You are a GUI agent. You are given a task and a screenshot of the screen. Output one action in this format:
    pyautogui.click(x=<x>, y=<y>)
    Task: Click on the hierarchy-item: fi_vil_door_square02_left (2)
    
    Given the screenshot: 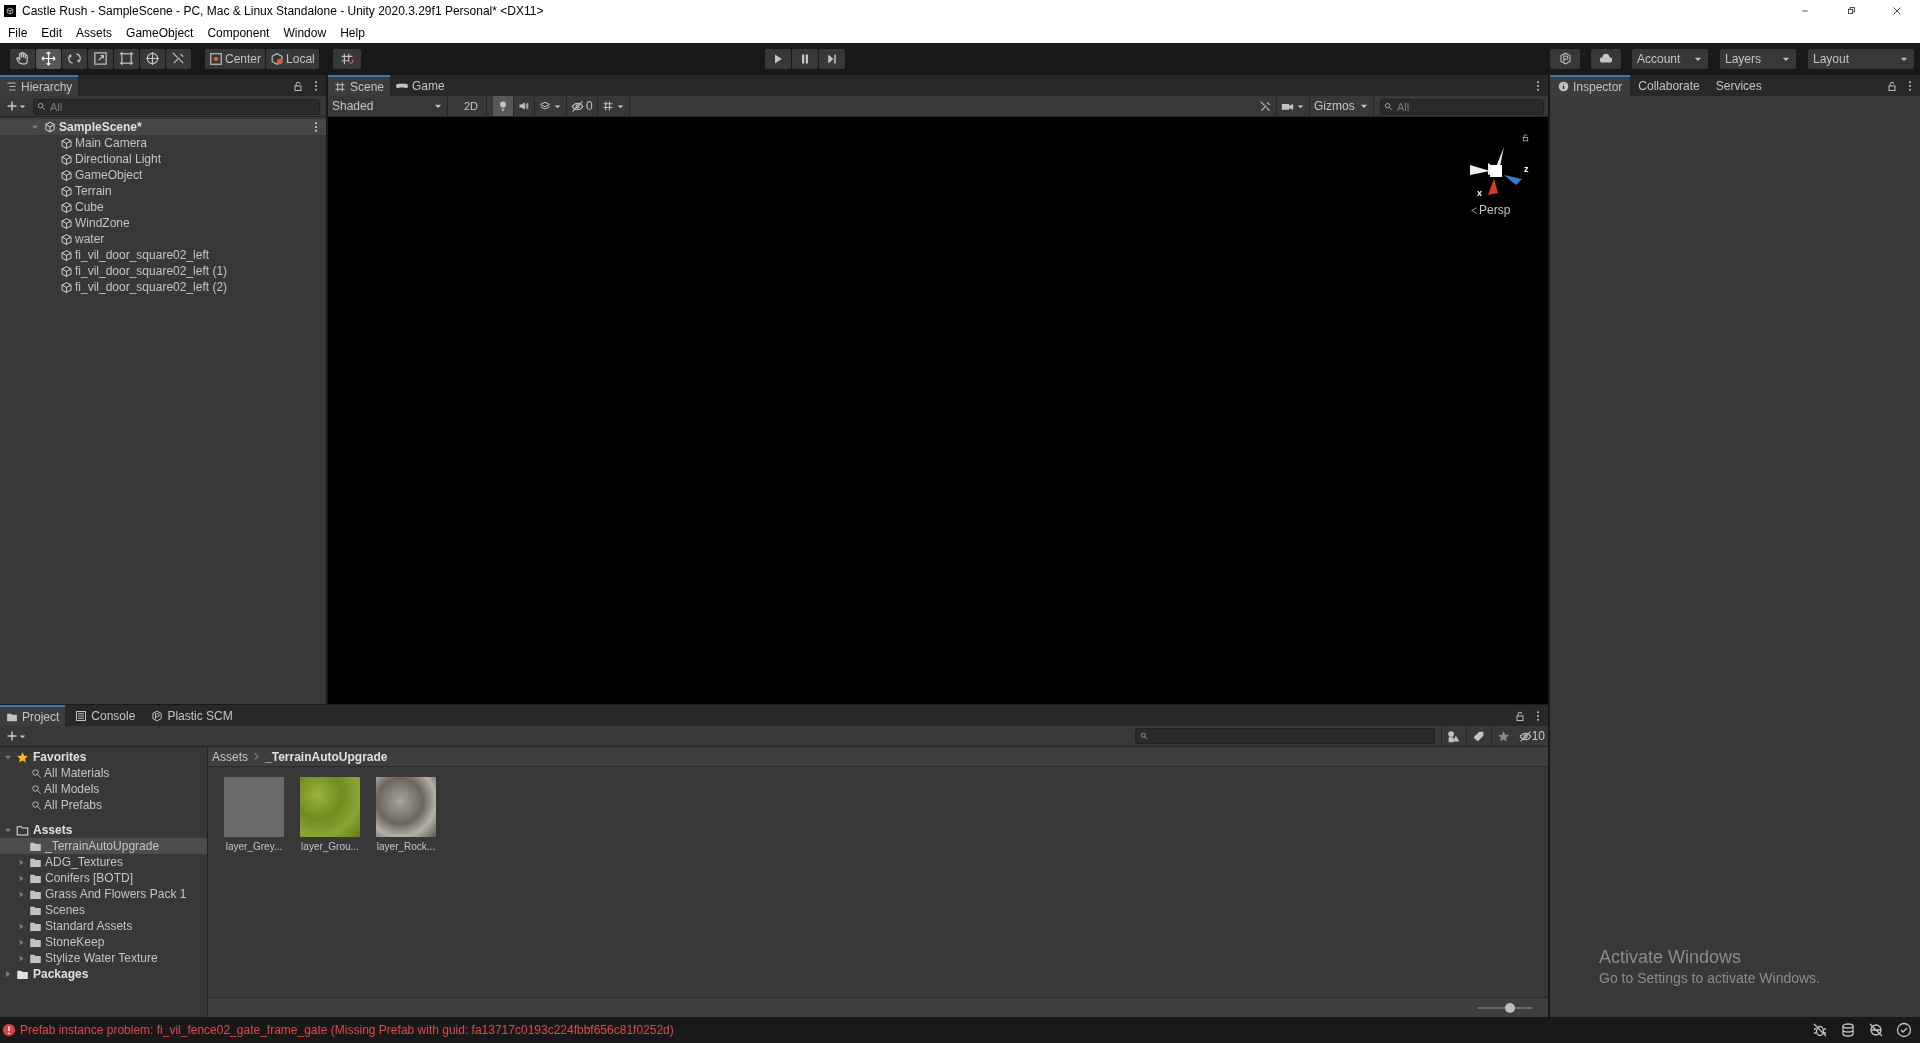 What is the action you would take?
    pyautogui.click(x=163, y=287)
    